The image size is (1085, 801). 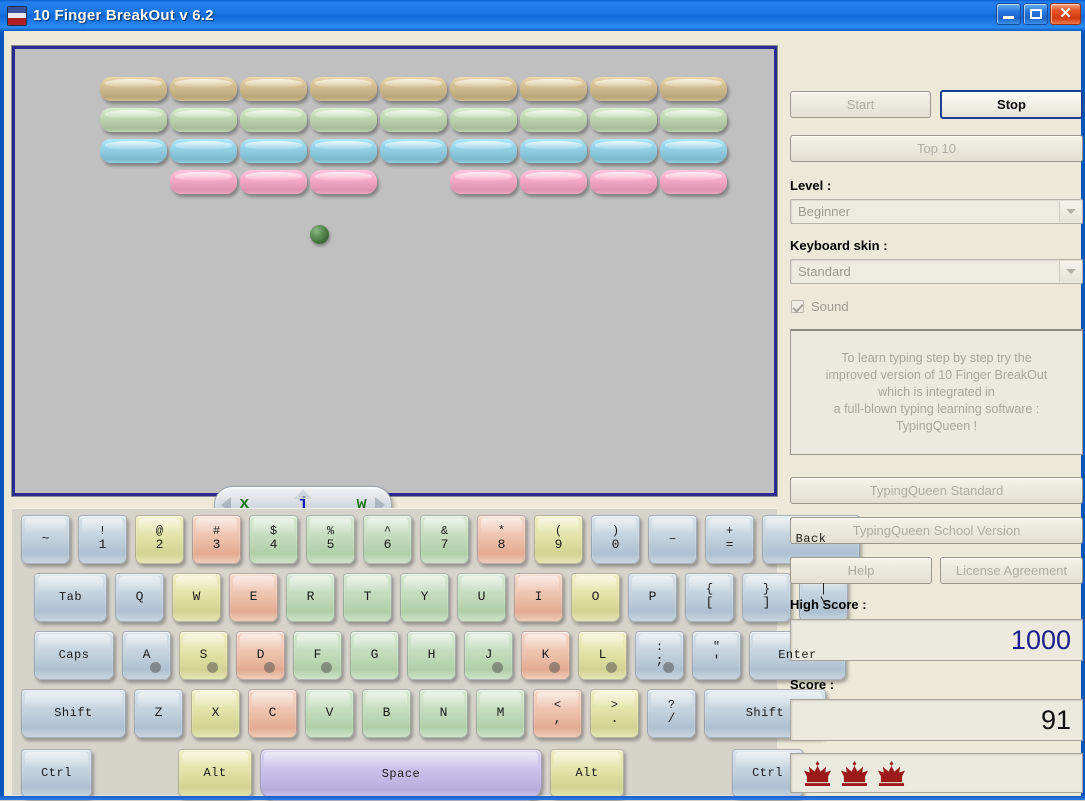 What do you see at coordinates (558, 539) in the screenshot?
I see `key--9: (9` at bounding box center [558, 539].